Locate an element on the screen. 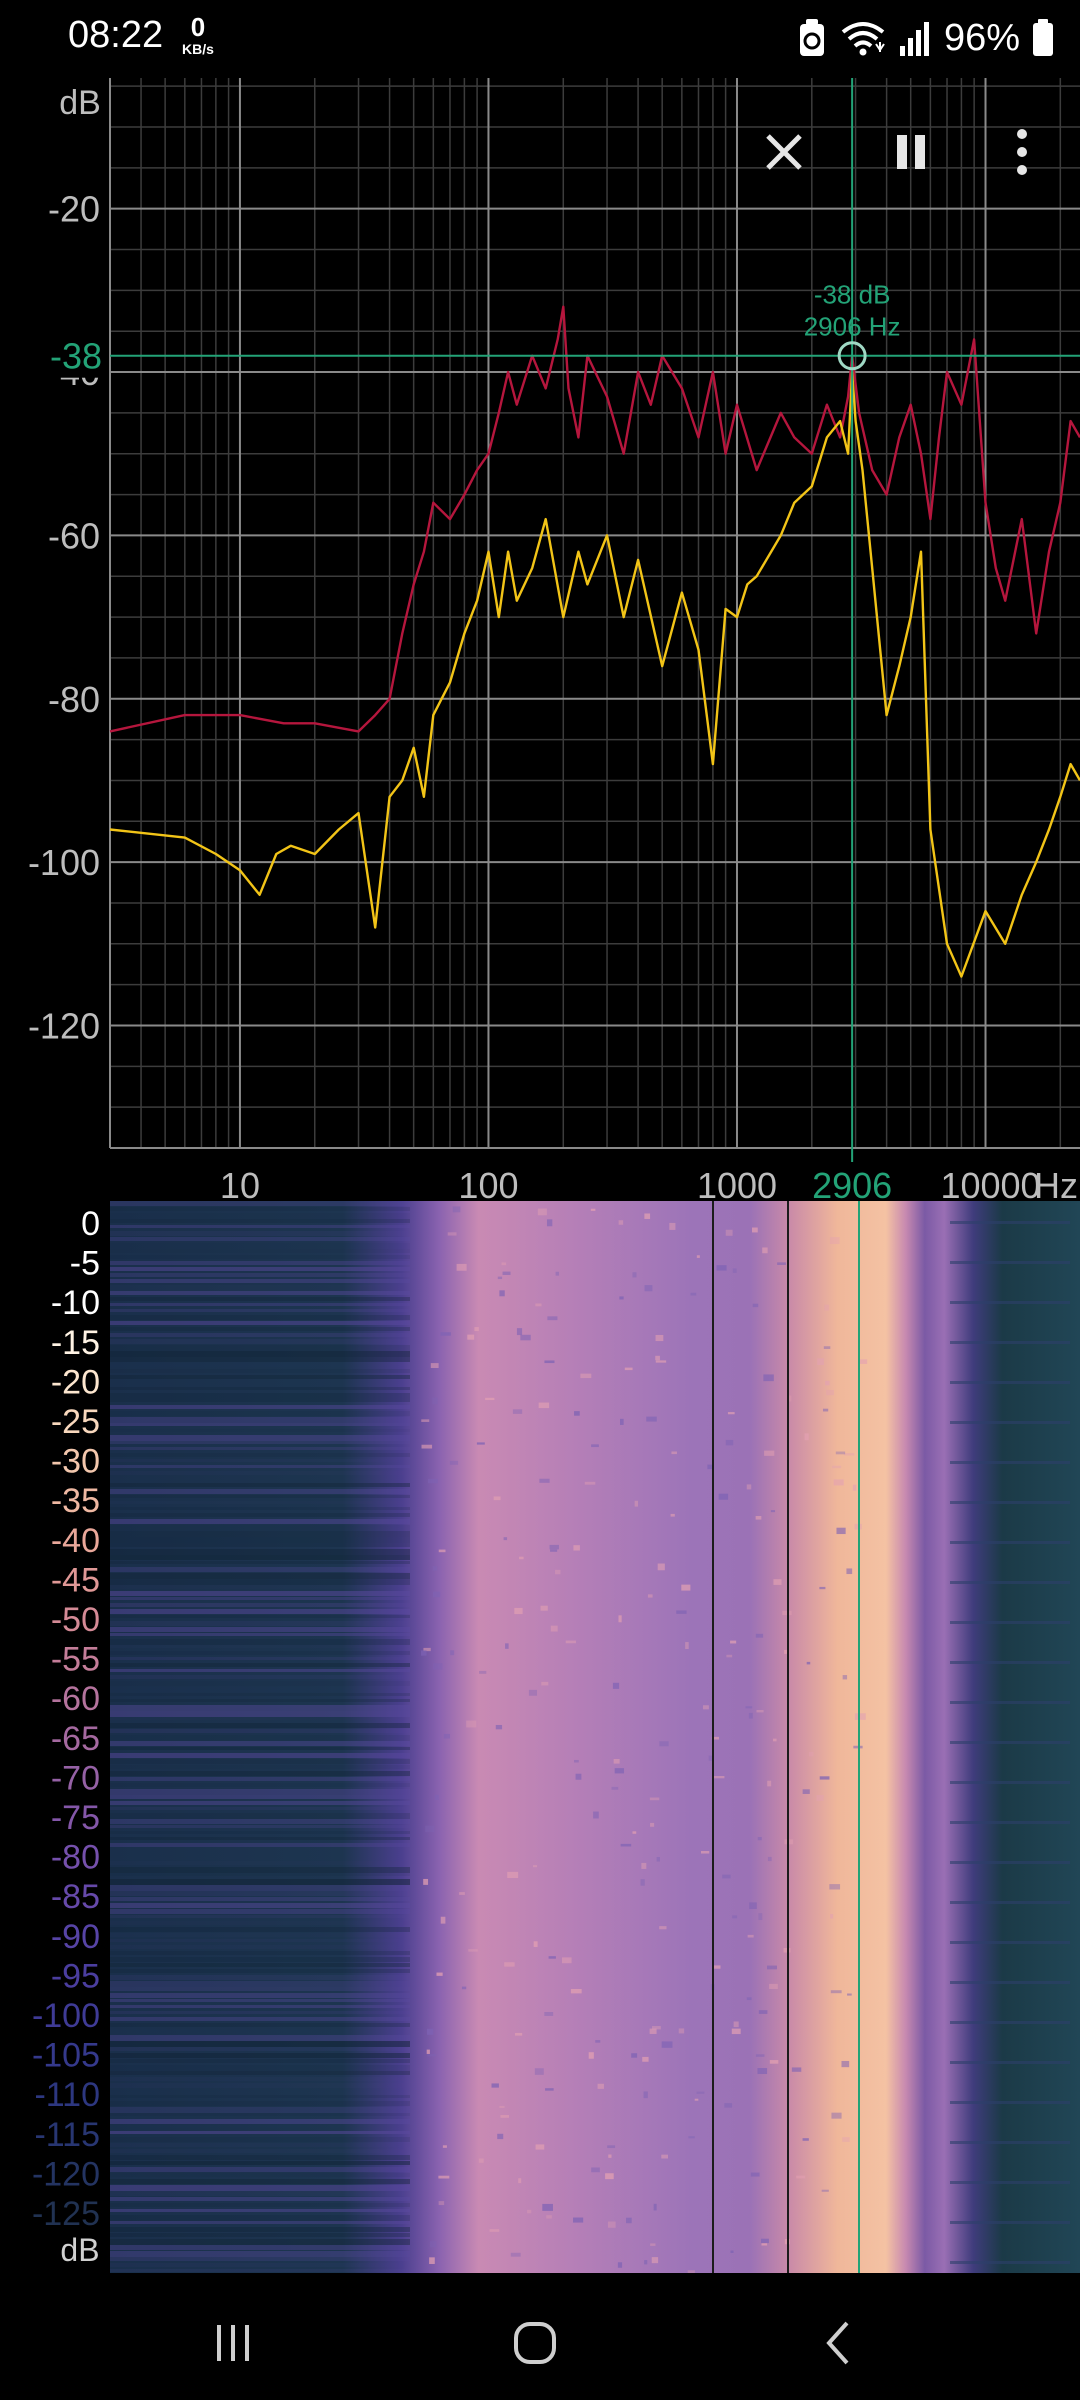 This screenshot has height=2400, width=1080. time-tick-label: -15 is located at coordinates (75, 1343).